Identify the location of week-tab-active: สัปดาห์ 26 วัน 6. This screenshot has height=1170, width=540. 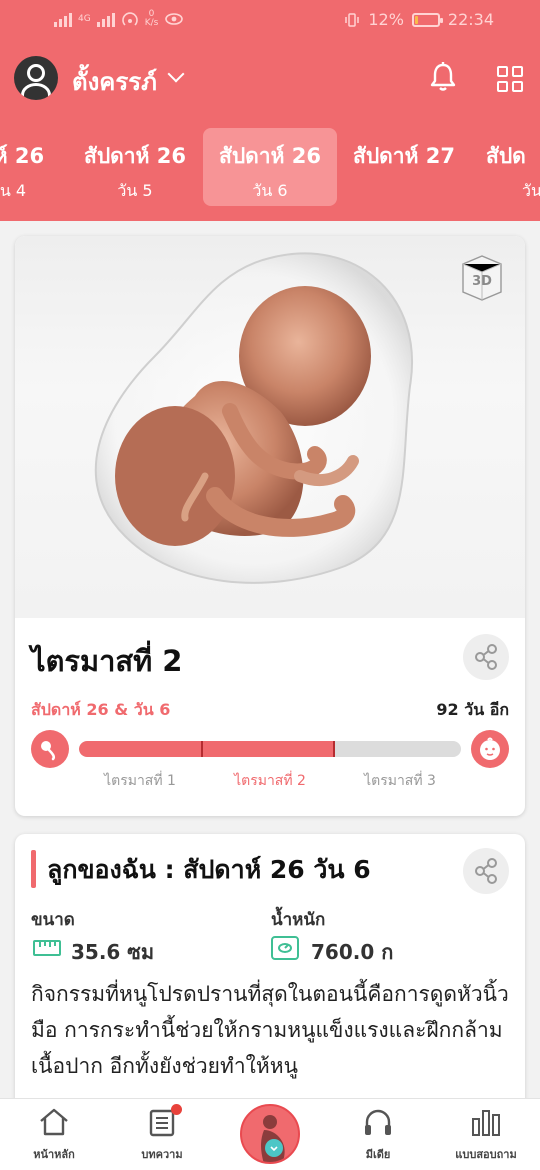
(270, 167).